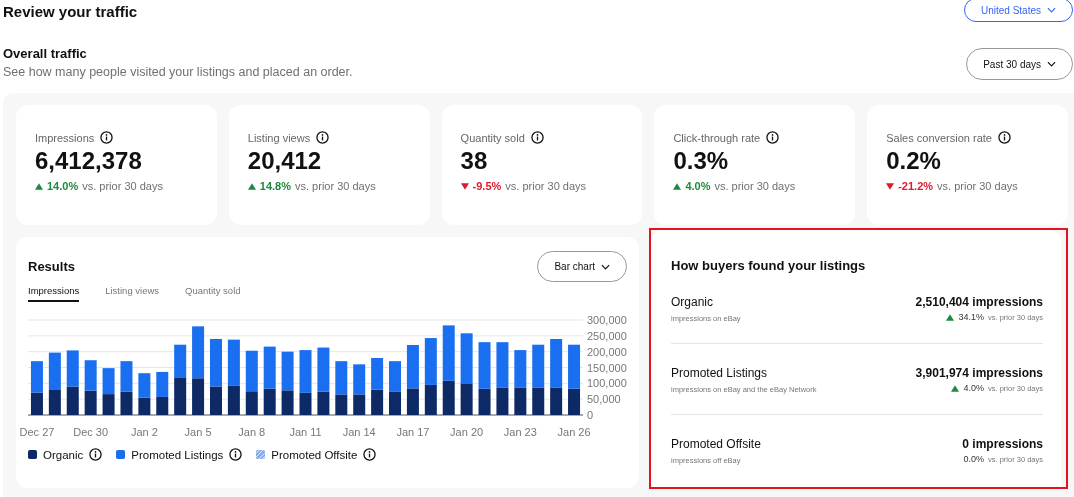 The image size is (1074, 497). Describe the element at coordinates (51, 266) in the screenshot. I see `card-title: Results` at that location.